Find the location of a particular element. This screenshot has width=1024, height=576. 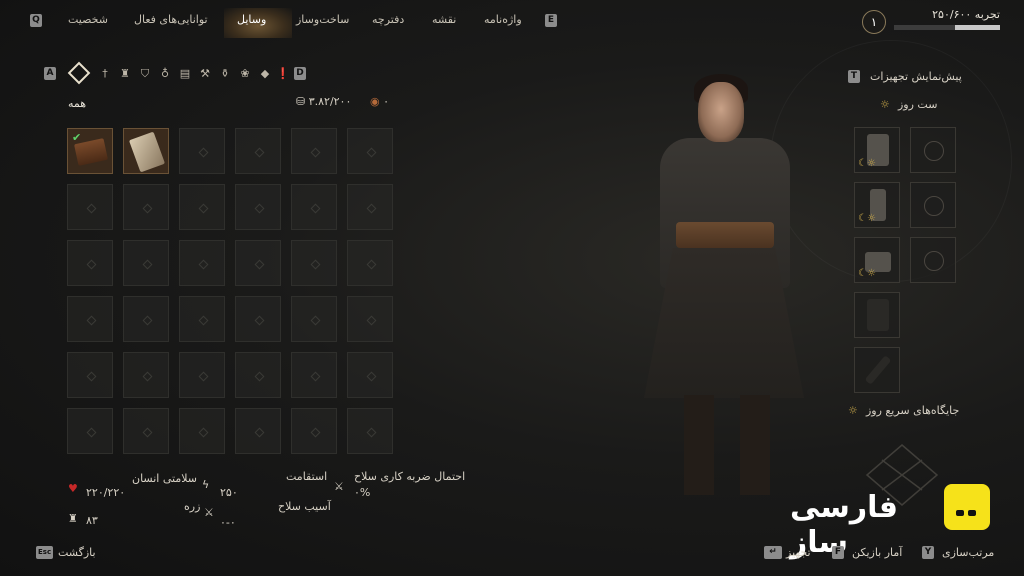

sort-key: Y is located at coordinates (928, 552).